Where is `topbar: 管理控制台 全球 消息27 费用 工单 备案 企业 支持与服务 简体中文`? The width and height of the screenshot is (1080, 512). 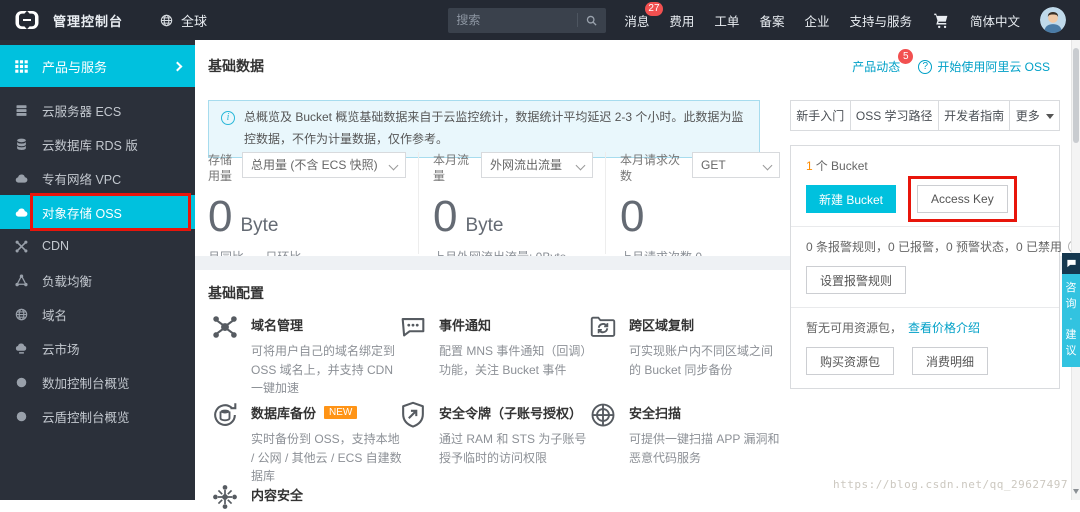 topbar: 管理控制台 全球 消息27 费用 工单 备案 企业 支持与服务 简体中文 is located at coordinates (540, 20).